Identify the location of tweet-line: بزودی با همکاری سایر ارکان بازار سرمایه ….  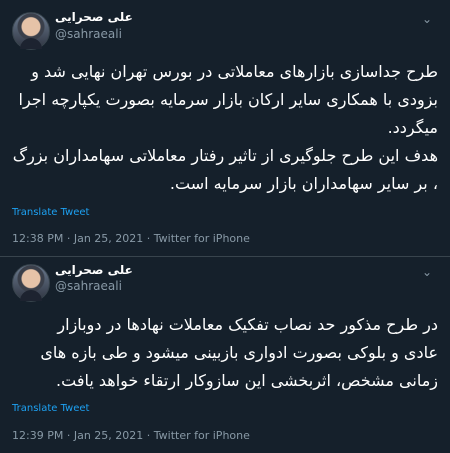
(228, 99).